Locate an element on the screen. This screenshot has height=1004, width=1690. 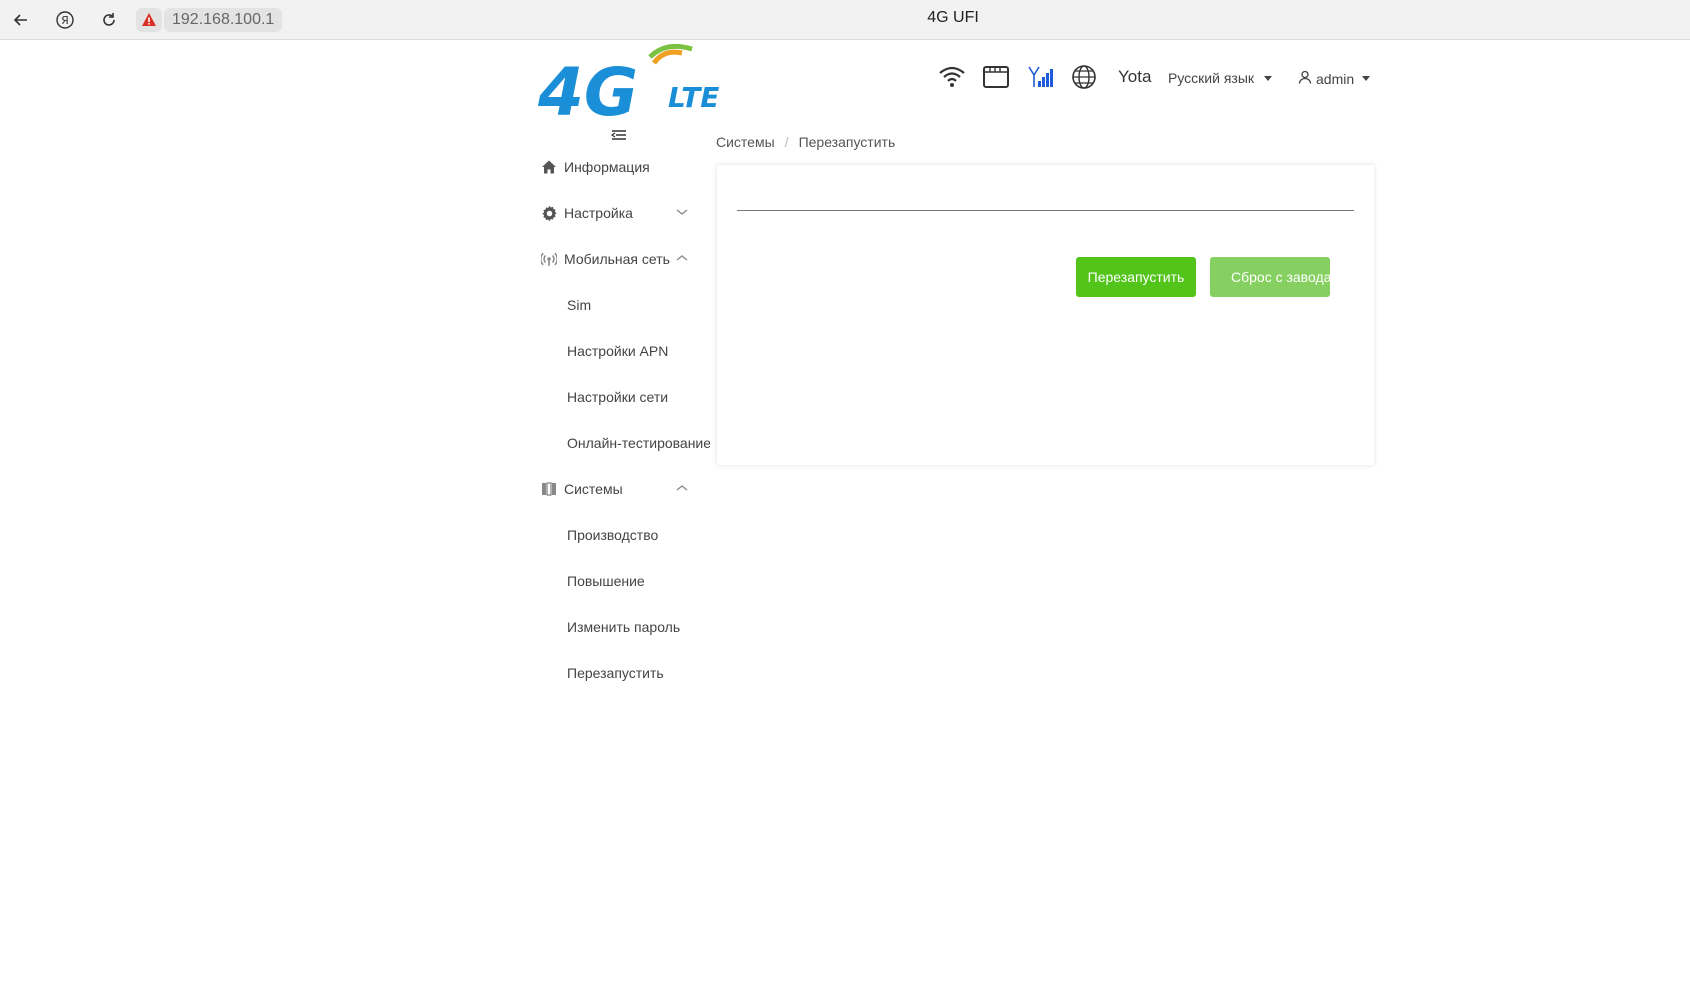
breadcrumb: Системы / Перезапустить is located at coordinates (805, 142).